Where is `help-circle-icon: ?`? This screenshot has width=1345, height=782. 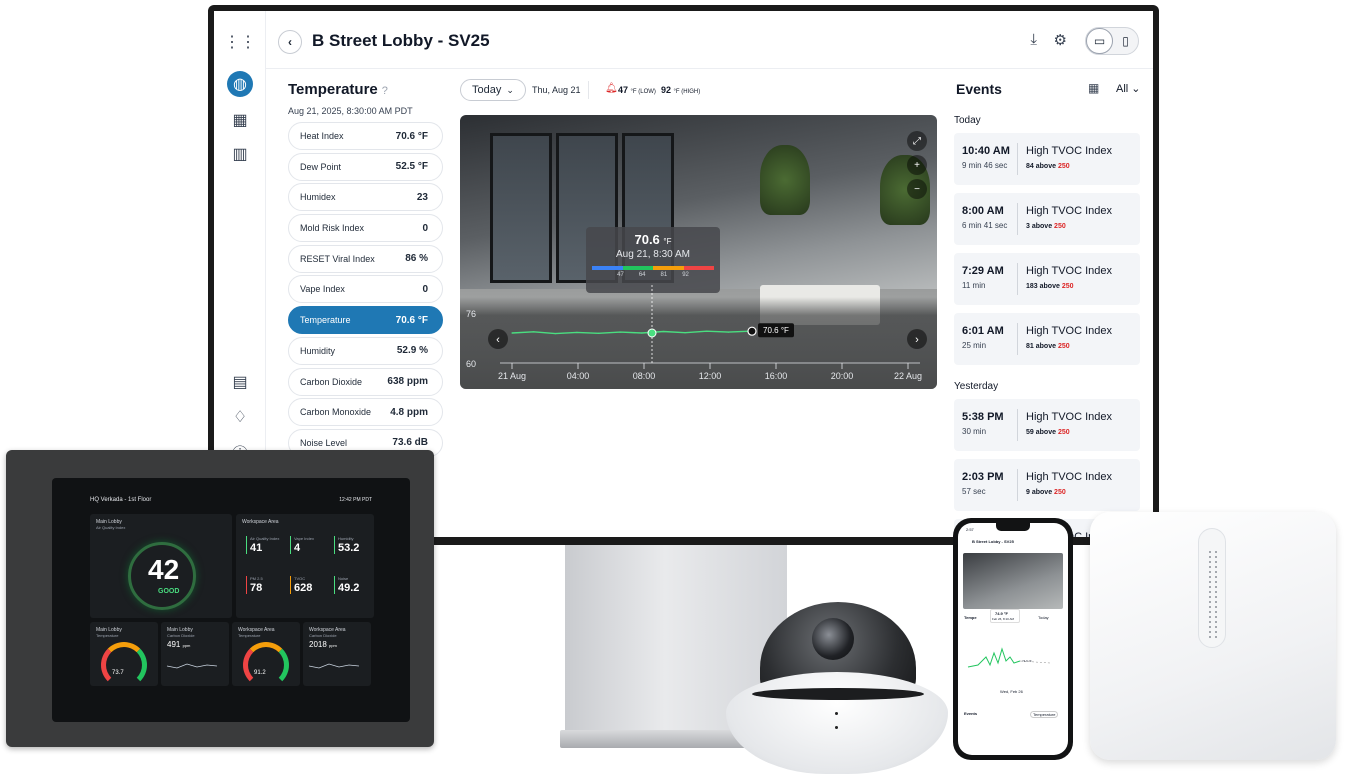
help-circle-icon: ? is located at coordinates (385, 91).